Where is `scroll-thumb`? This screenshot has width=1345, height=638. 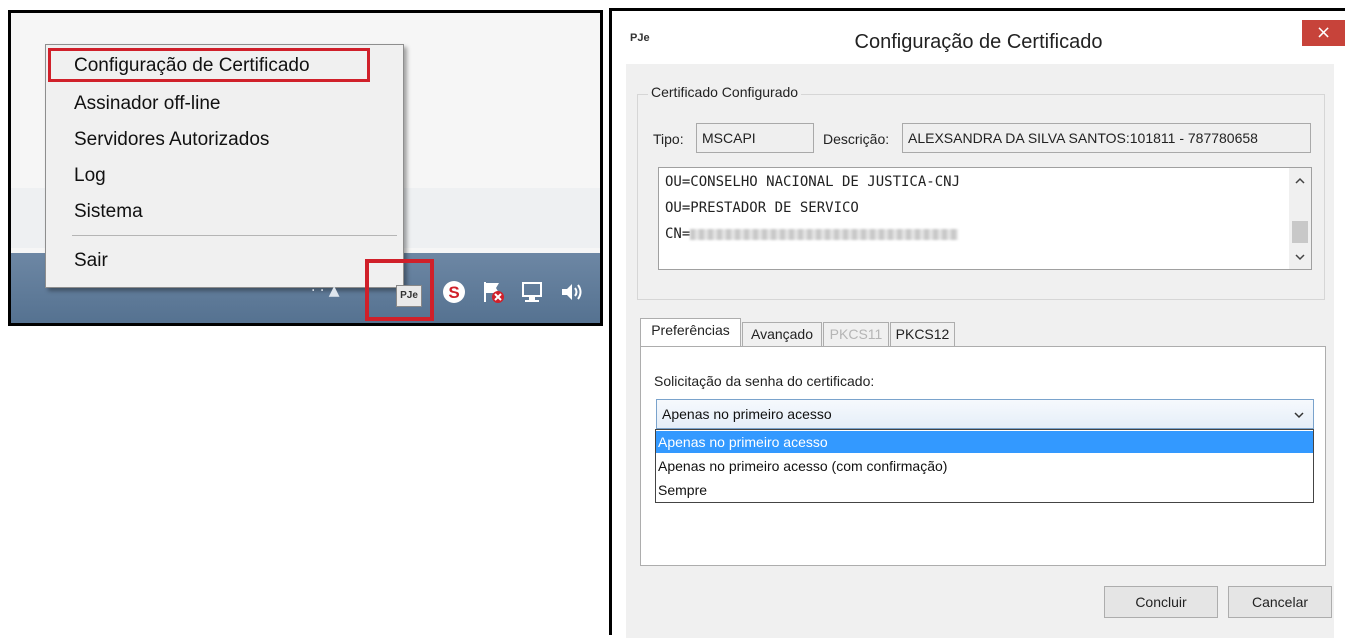 scroll-thumb is located at coordinates (1300, 232).